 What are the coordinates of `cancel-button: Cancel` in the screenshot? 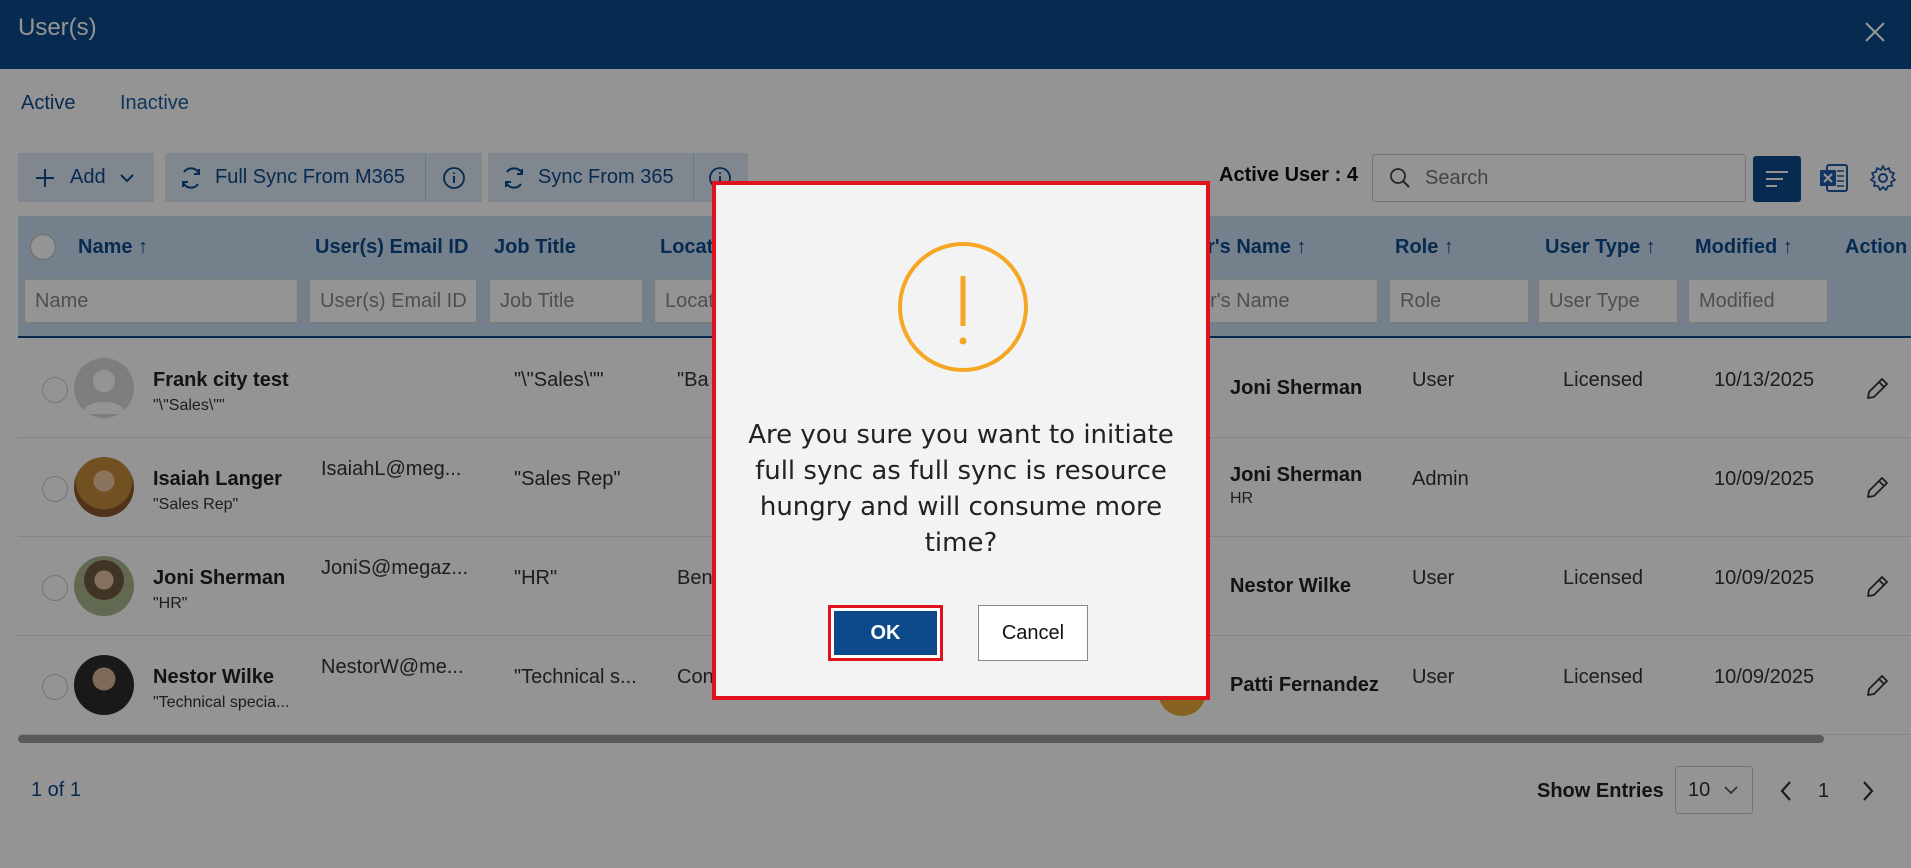 It's located at (1033, 633).